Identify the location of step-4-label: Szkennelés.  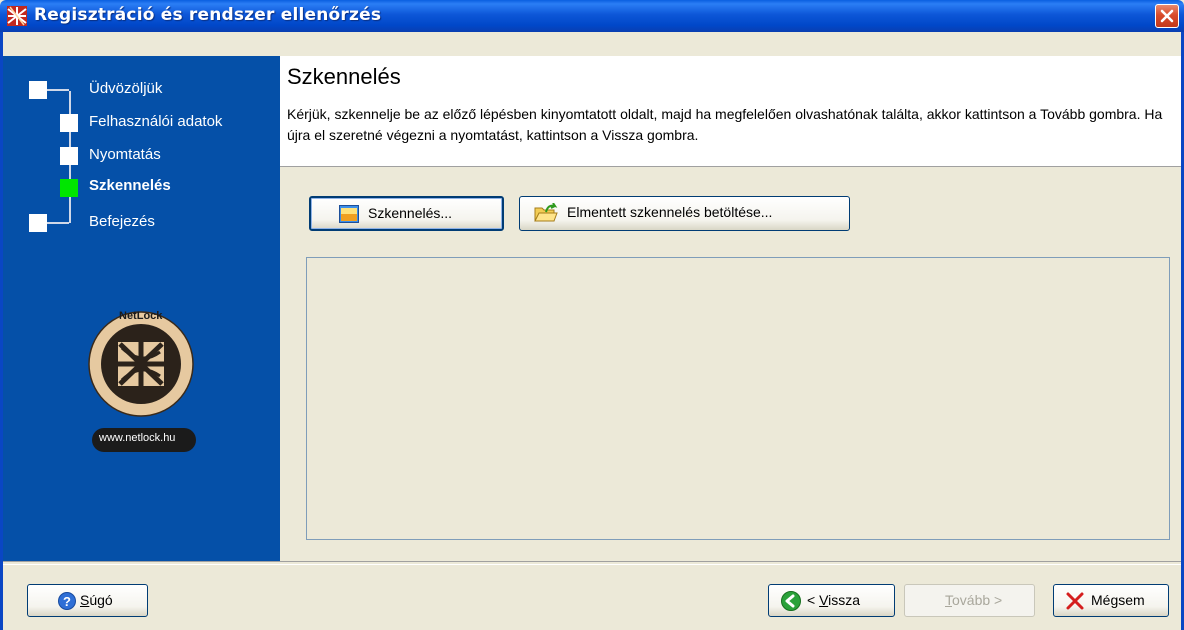
(130, 185).